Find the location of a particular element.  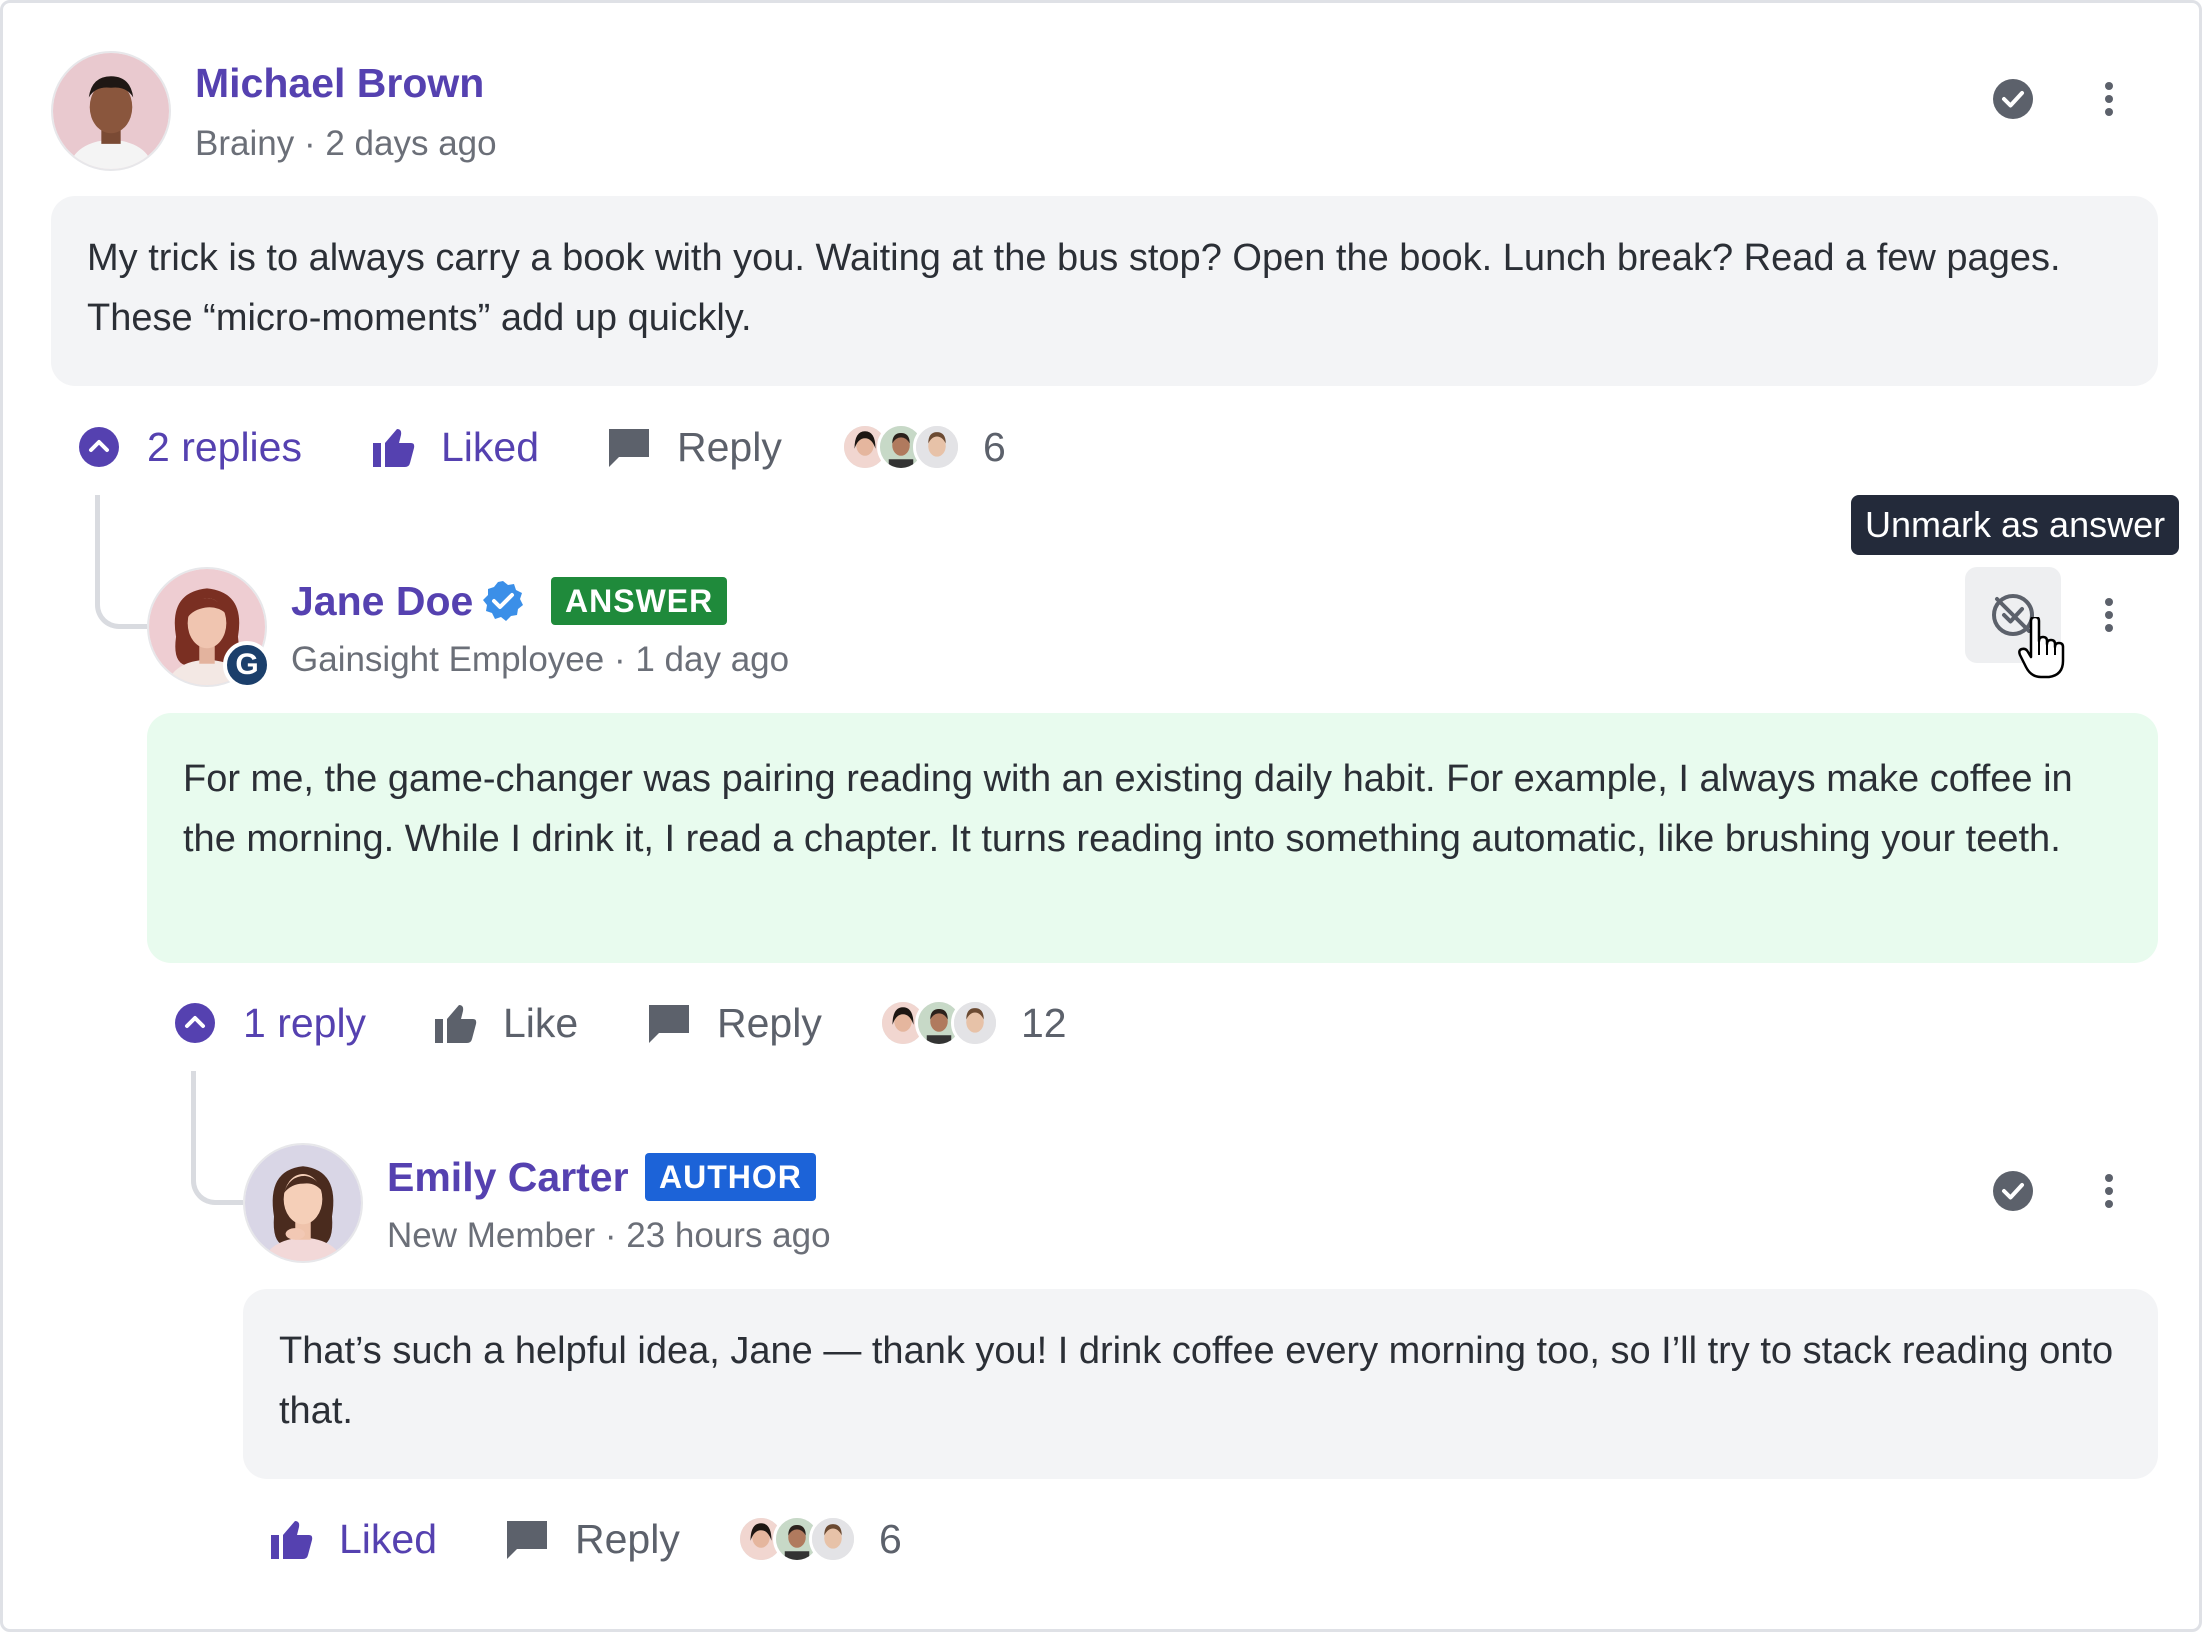

hand-cursor-icon is located at coordinates (2041, 648).